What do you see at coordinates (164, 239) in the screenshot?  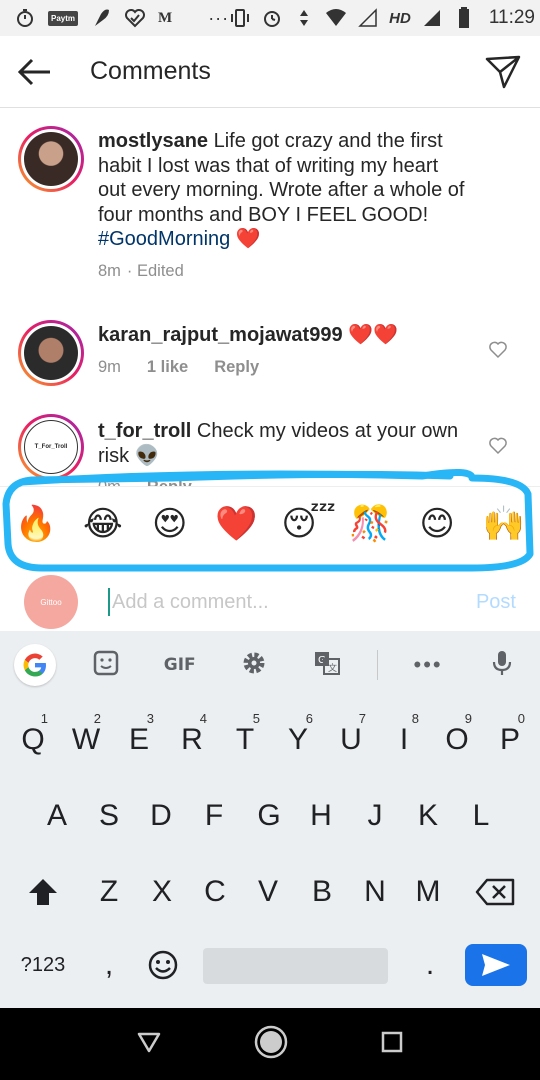 I see `hashtag-link: #GoodMorning` at bounding box center [164, 239].